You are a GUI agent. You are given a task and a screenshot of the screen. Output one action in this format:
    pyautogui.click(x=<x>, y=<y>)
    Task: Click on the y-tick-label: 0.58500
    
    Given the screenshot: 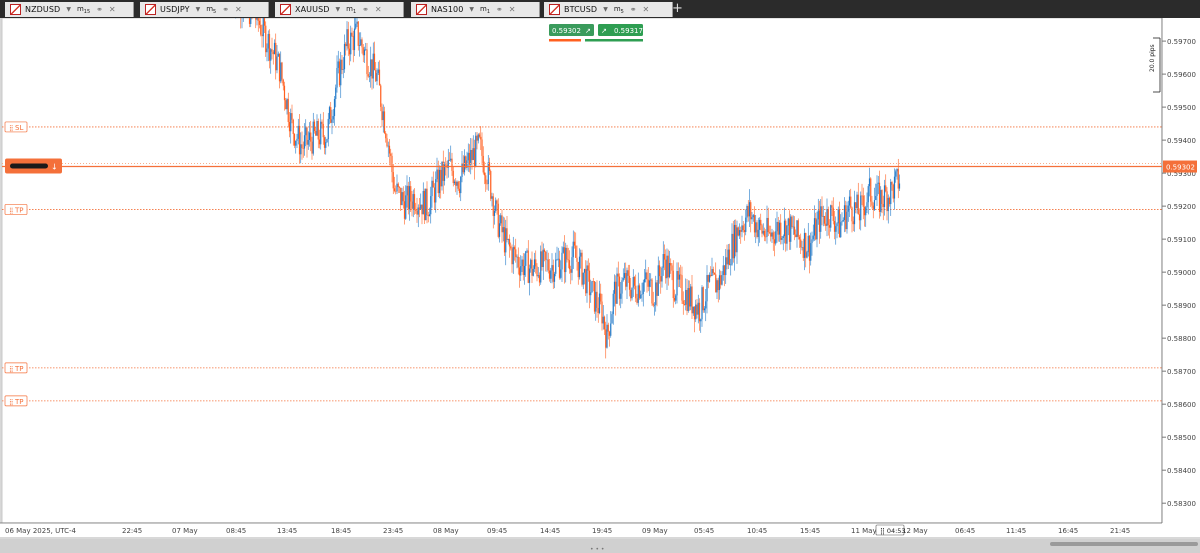 What is the action you would take?
    pyautogui.click(x=1181, y=438)
    